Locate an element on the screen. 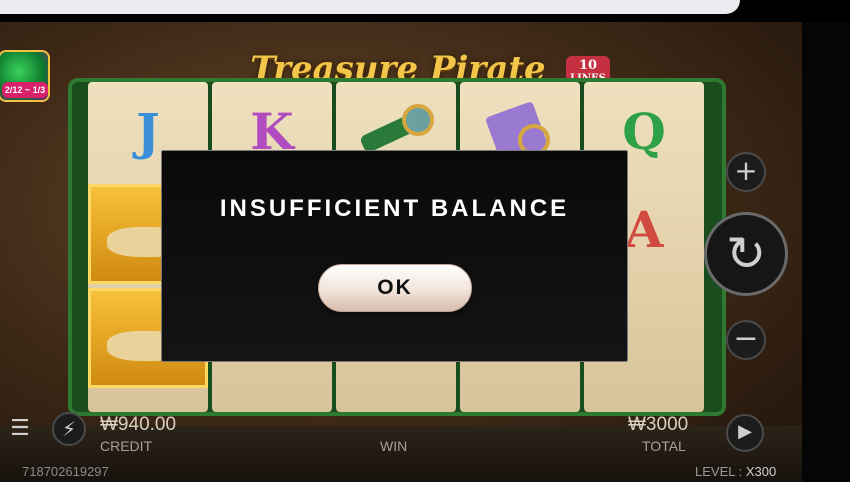 The width and height of the screenshot is (850, 482). spin-button: ↻ is located at coordinates (746, 254).